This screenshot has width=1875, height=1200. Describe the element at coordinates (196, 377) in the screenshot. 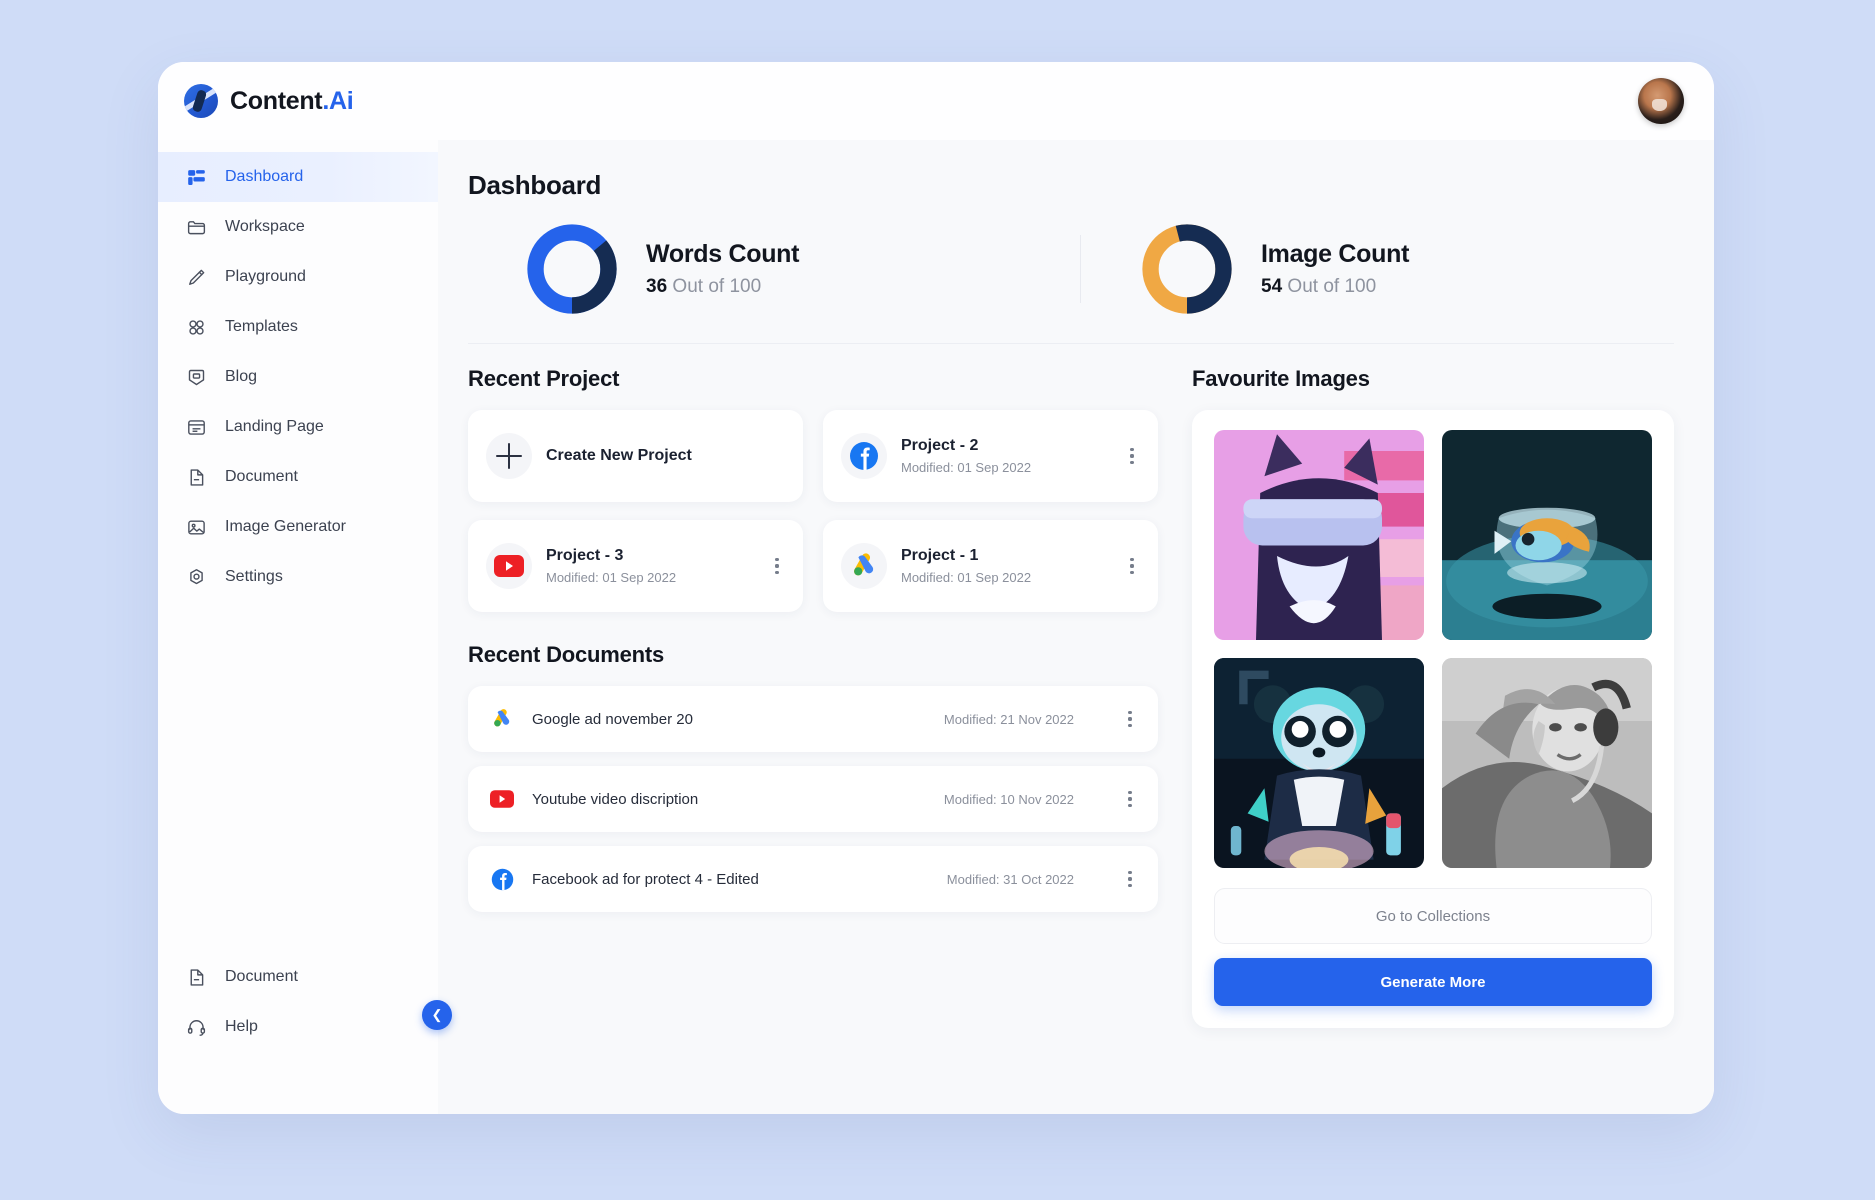

I see `blog-icon` at that location.